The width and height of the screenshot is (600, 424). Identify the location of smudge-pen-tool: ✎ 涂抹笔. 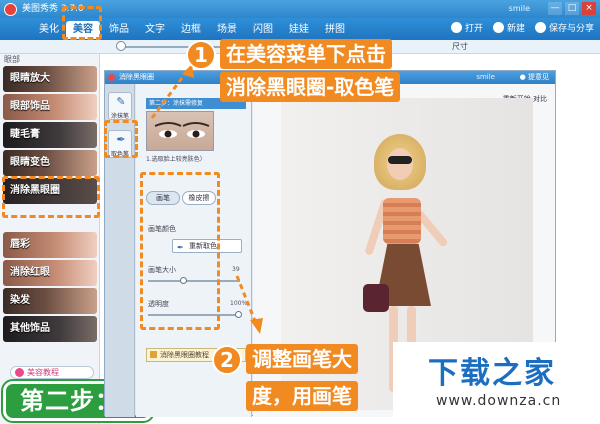
(120, 106).